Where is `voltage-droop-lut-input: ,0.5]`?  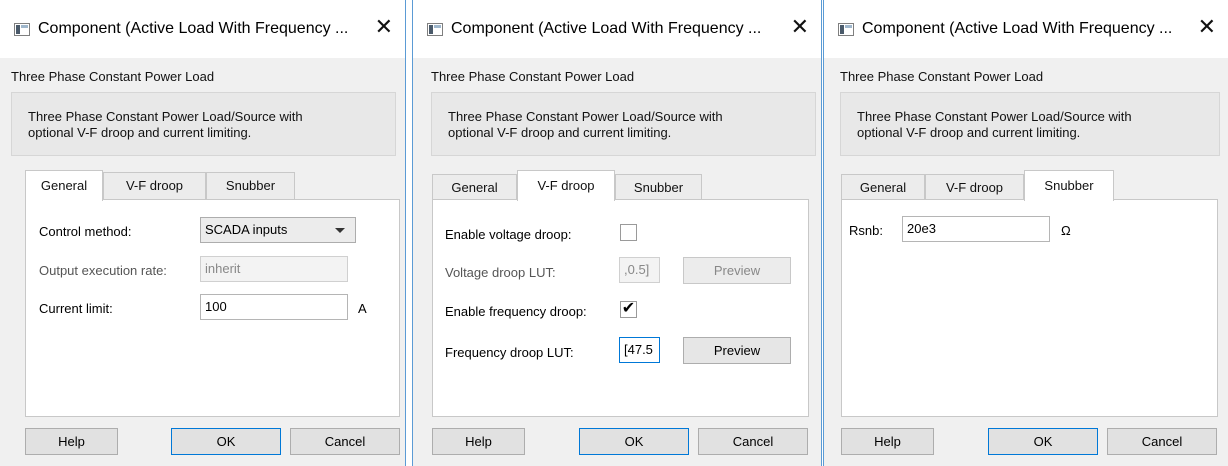 voltage-droop-lut-input: ,0.5] is located at coordinates (639, 270).